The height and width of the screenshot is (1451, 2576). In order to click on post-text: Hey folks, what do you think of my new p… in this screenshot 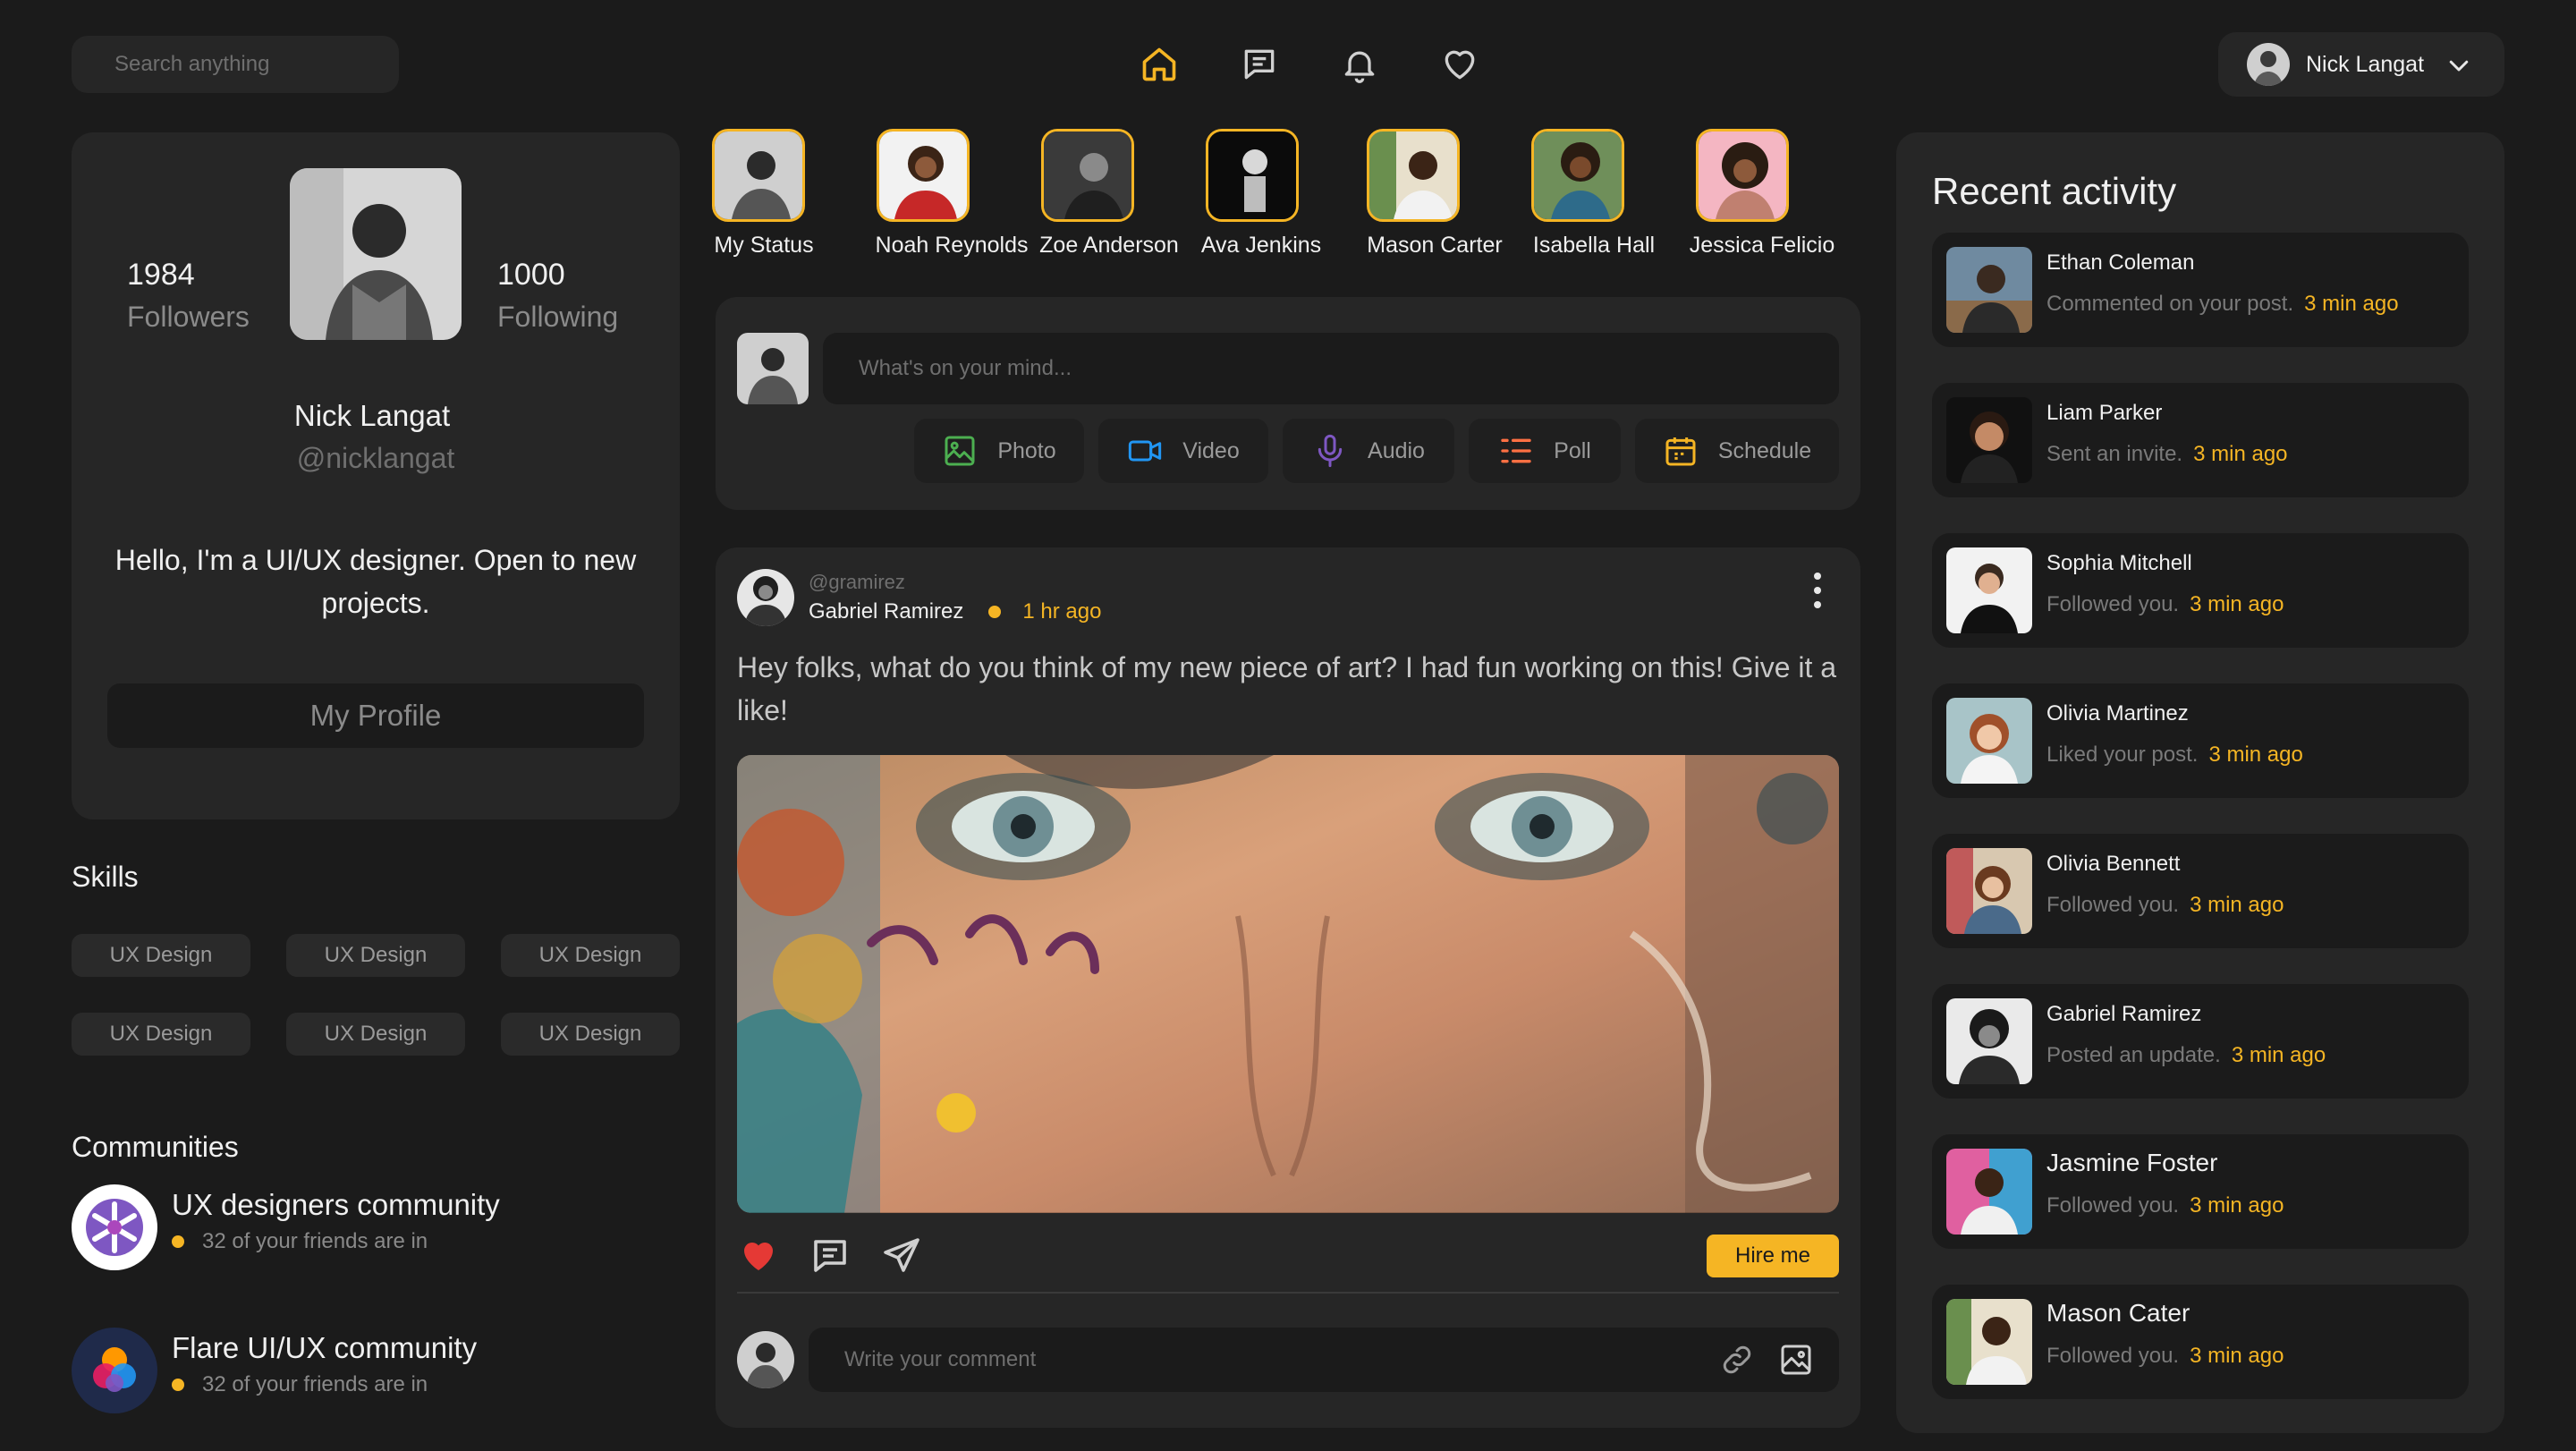, I will do `click(1287, 688)`.